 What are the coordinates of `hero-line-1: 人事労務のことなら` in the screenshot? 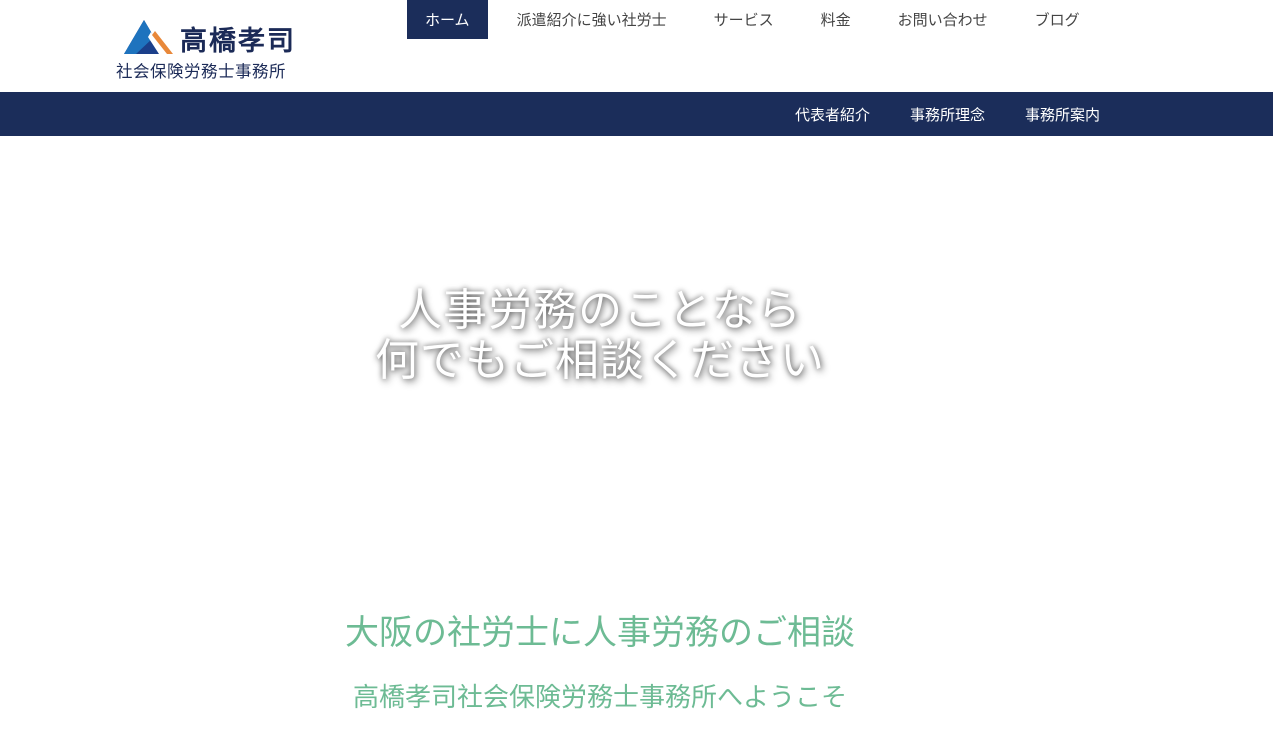 It's located at (600, 310).